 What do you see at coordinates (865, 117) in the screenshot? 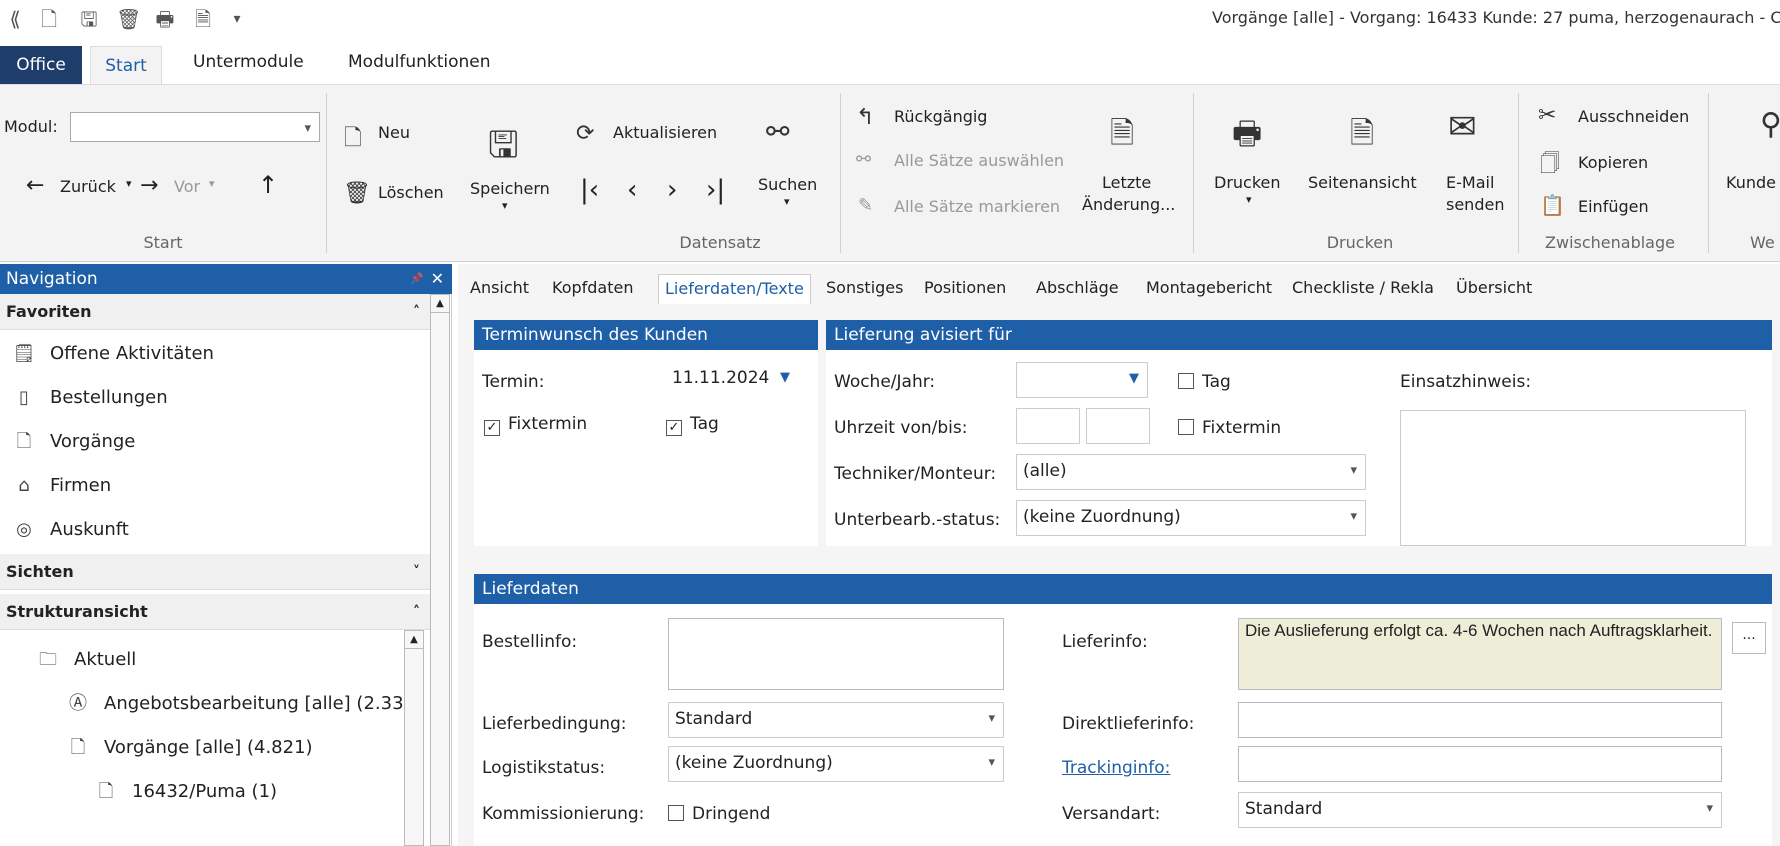
I see `undo-icon: ↰` at bounding box center [865, 117].